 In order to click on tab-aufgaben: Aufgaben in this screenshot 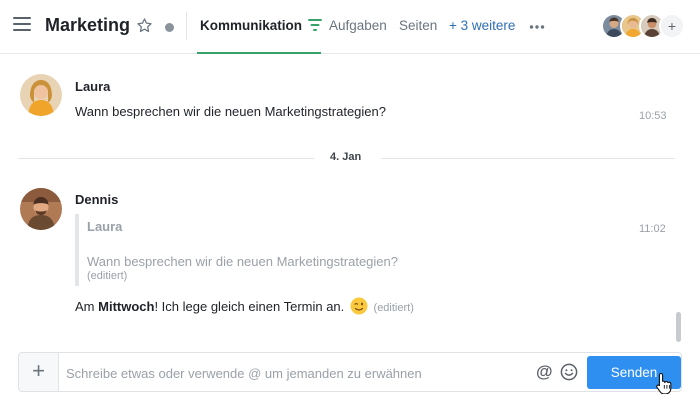, I will do `click(358, 25)`.